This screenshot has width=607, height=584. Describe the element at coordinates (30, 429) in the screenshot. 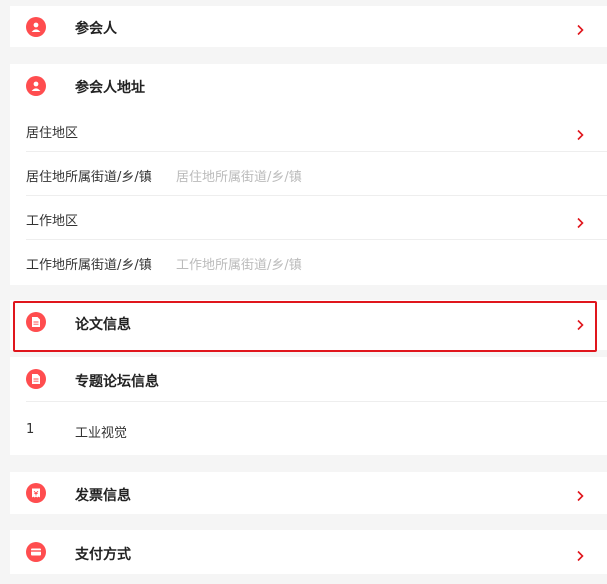

I see `forum-item-index: 1` at that location.